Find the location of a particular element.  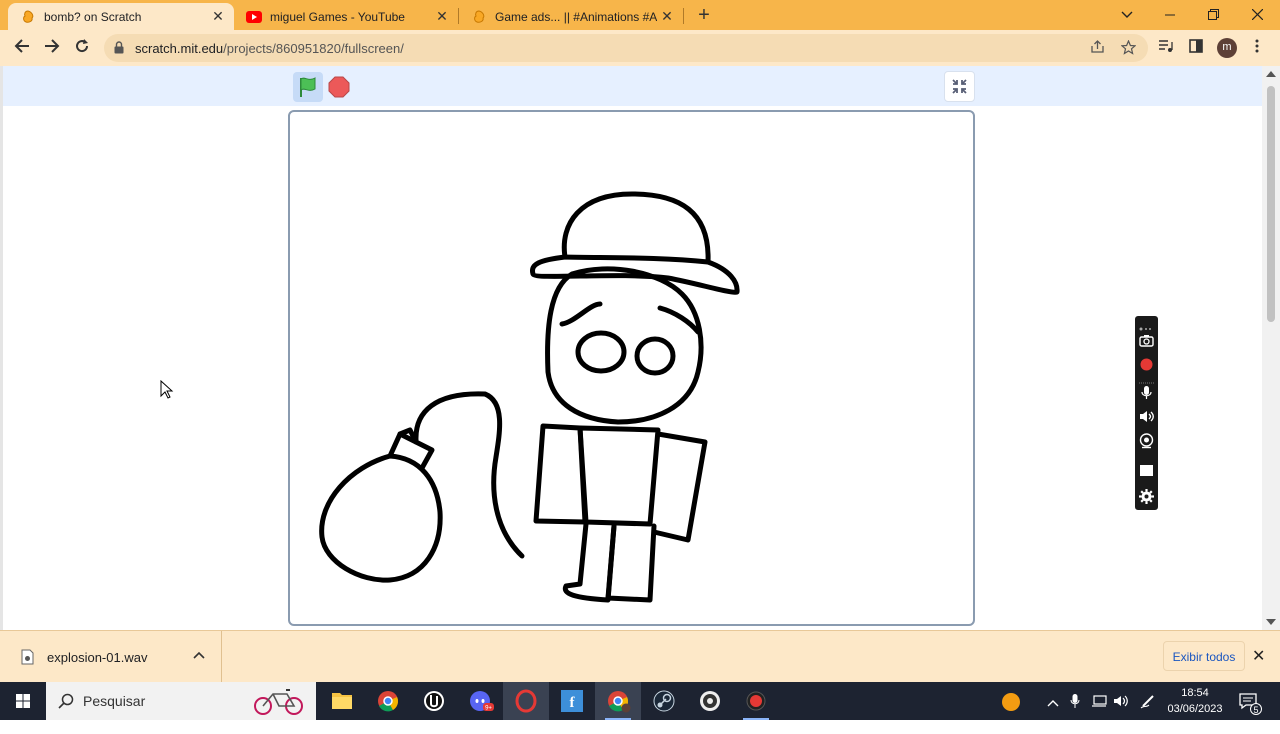

camera-icon is located at coordinates (1146, 340).